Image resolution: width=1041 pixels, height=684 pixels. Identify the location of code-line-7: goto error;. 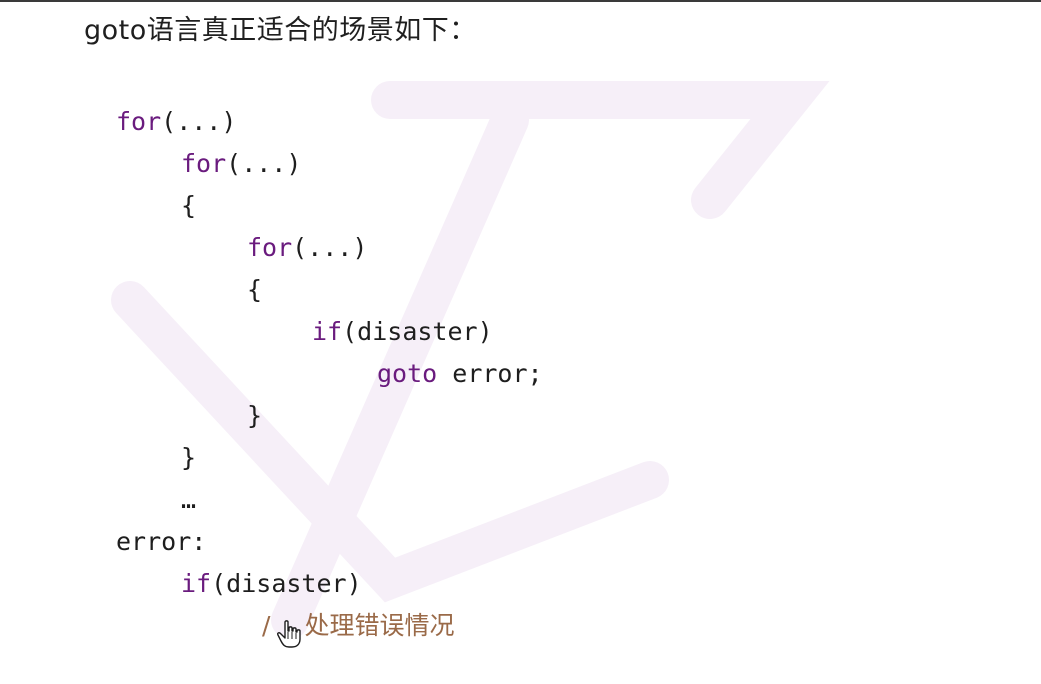
(460, 374).